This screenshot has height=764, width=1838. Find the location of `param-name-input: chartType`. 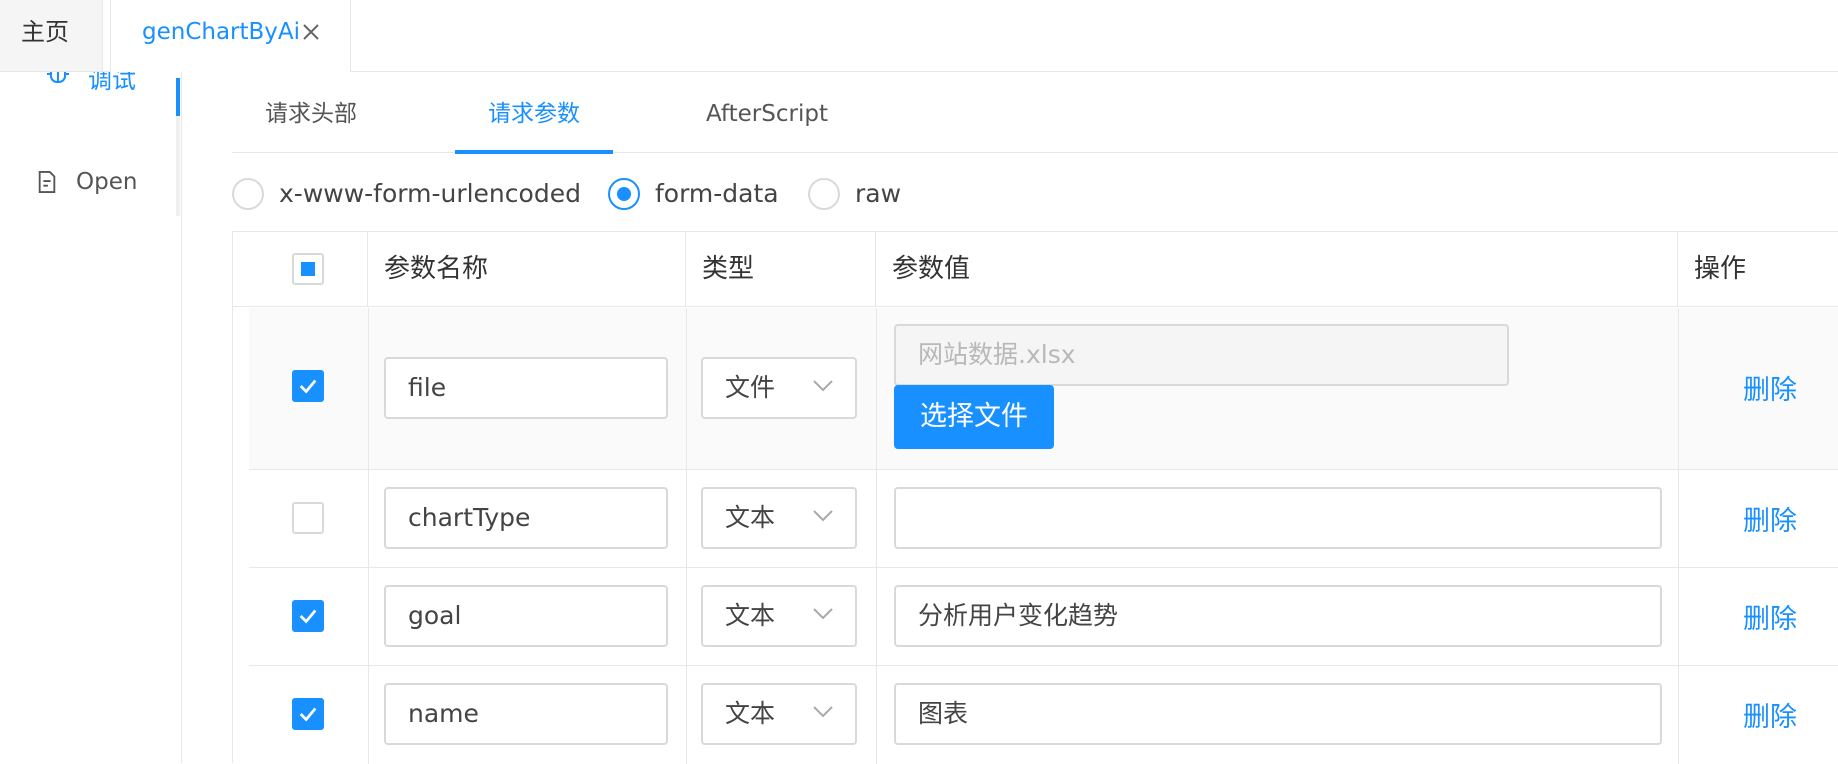

param-name-input: chartType is located at coordinates (526, 518).